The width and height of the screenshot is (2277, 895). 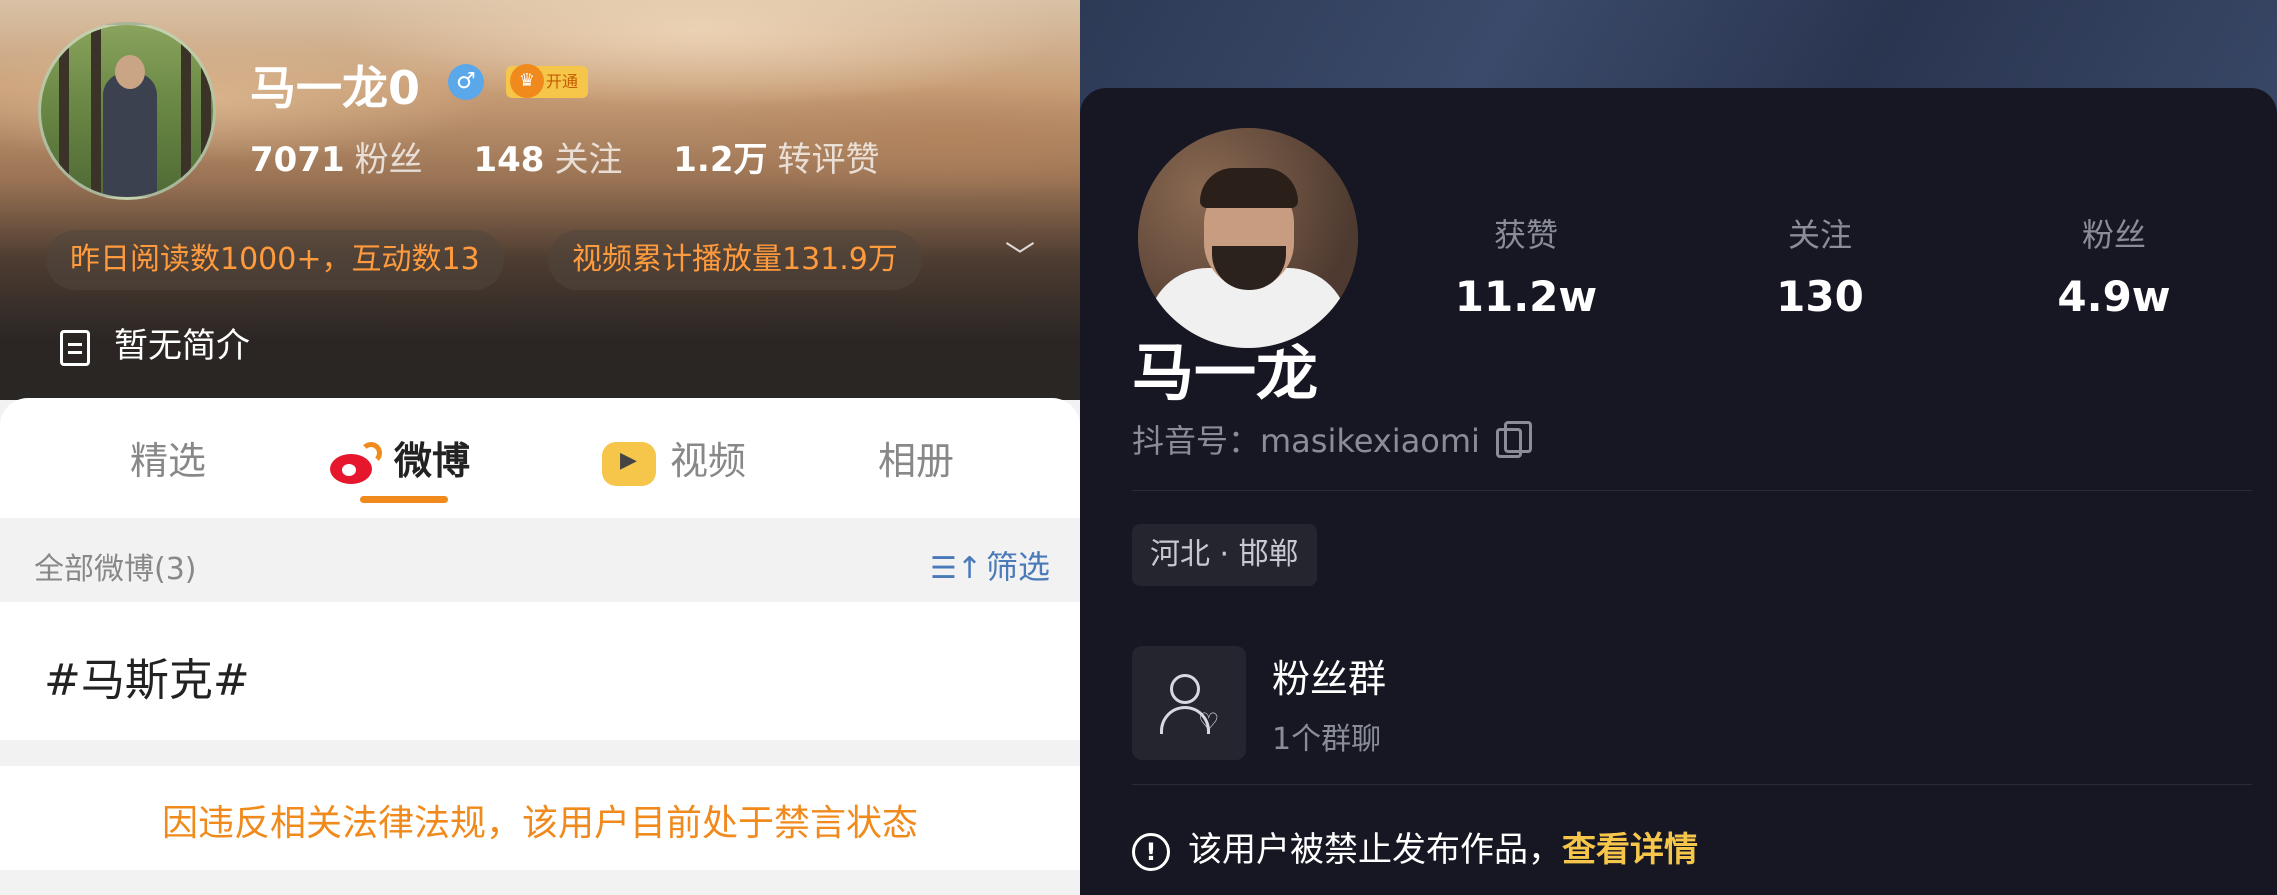 I want to click on douyin-avatar, so click(x=1248, y=238).